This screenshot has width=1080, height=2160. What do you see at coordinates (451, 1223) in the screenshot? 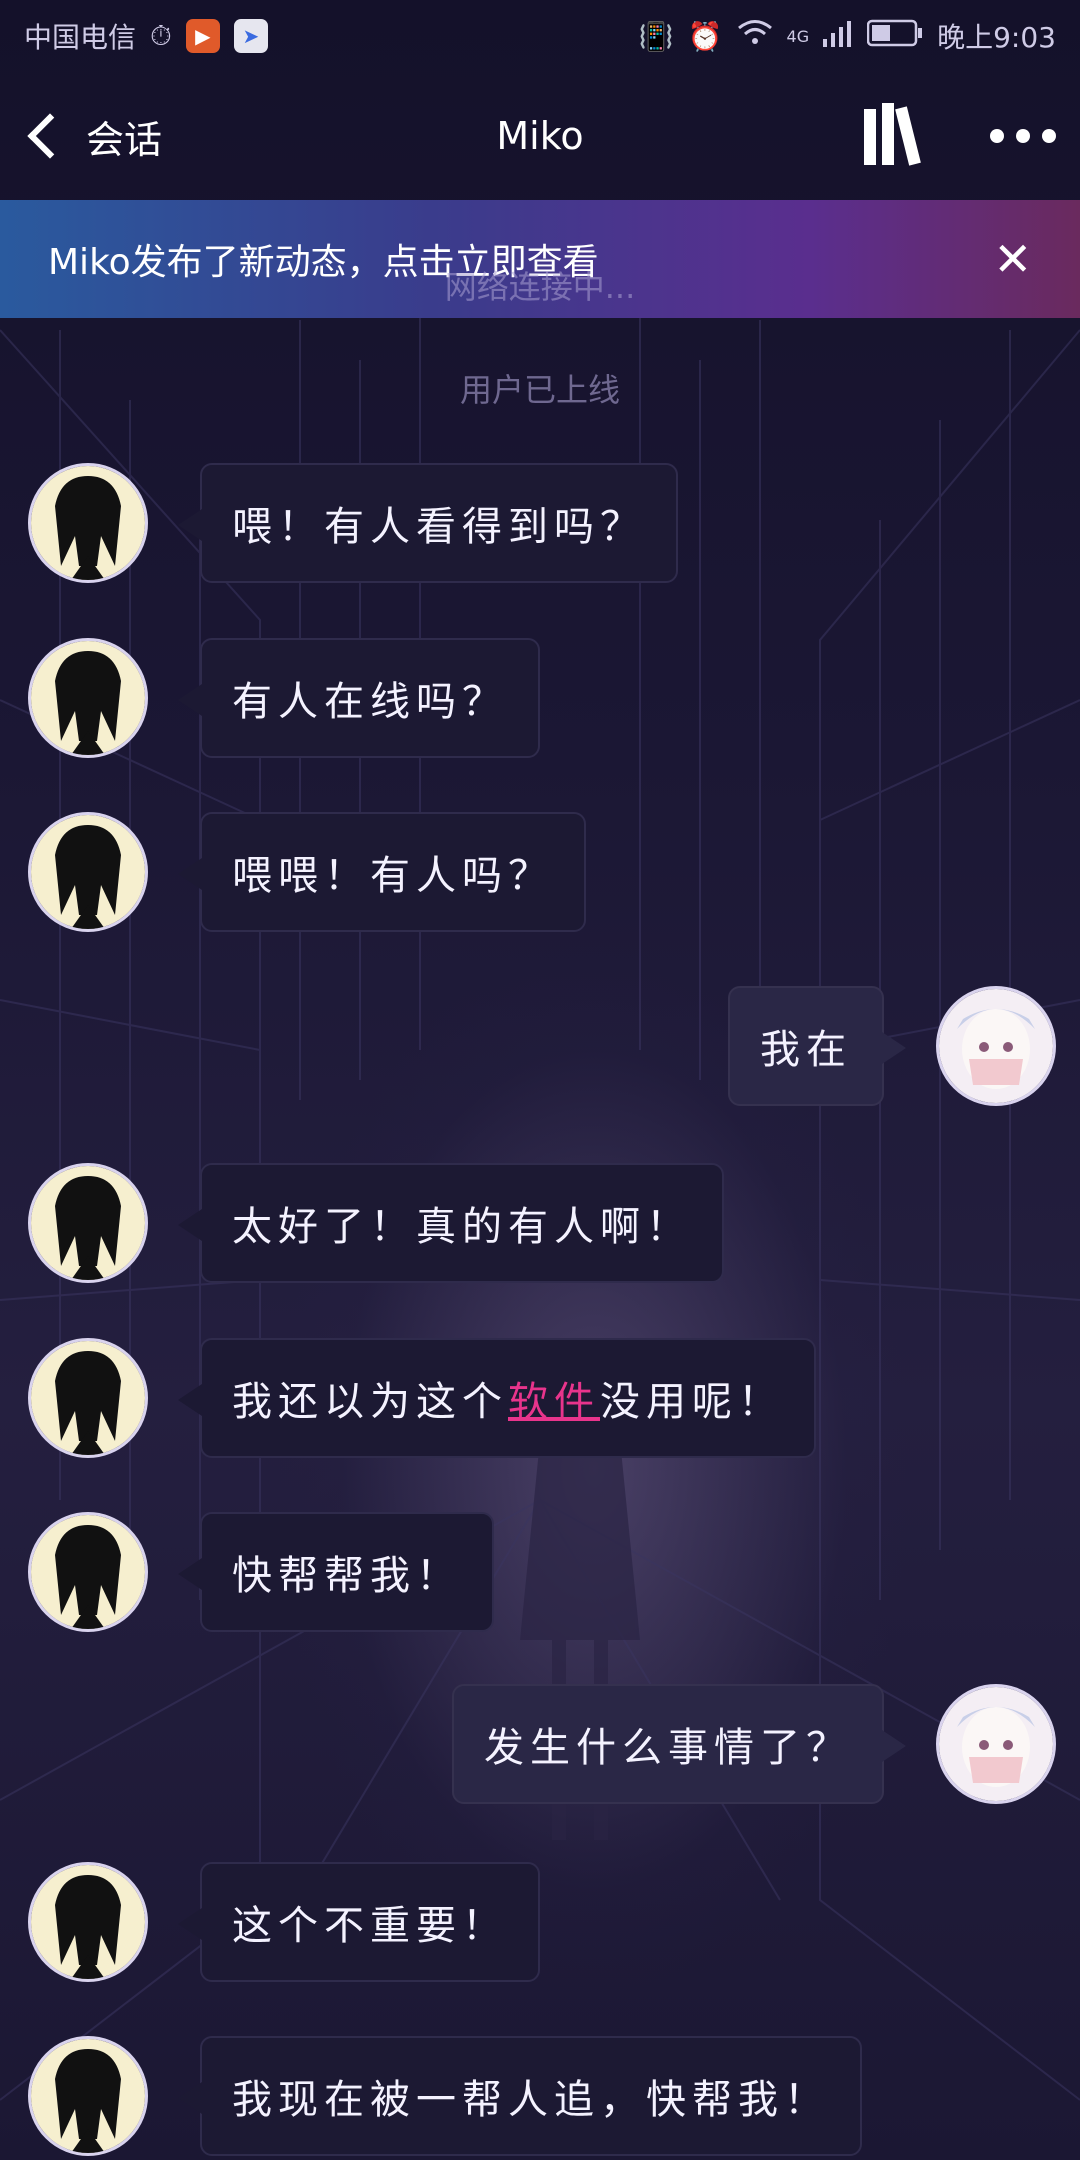
I see `message-bubble: 太好了！真的有人啊！` at bounding box center [451, 1223].